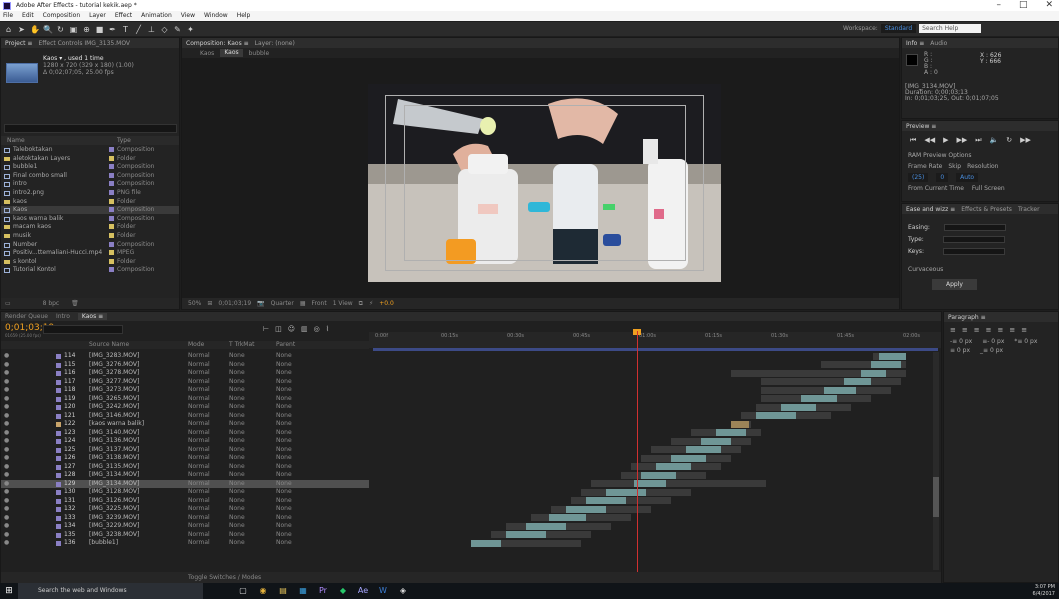 Image resolution: width=1059 pixels, height=599 pixels. What do you see at coordinates (942, 177) in the screenshot?
I see `skip-select: 0` at bounding box center [942, 177].